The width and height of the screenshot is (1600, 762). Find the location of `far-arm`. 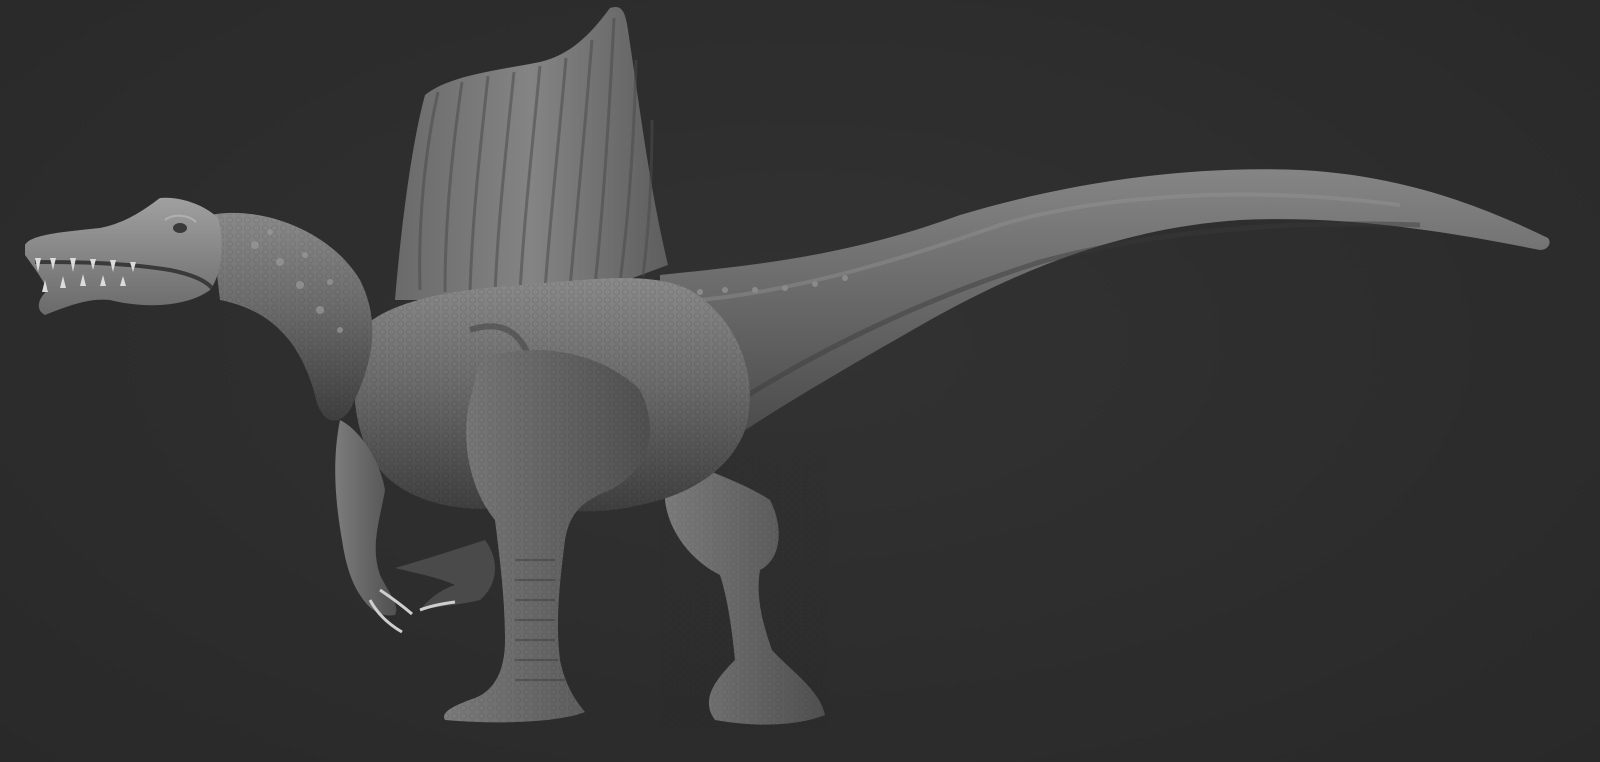

far-arm is located at coordinates (445, 576).